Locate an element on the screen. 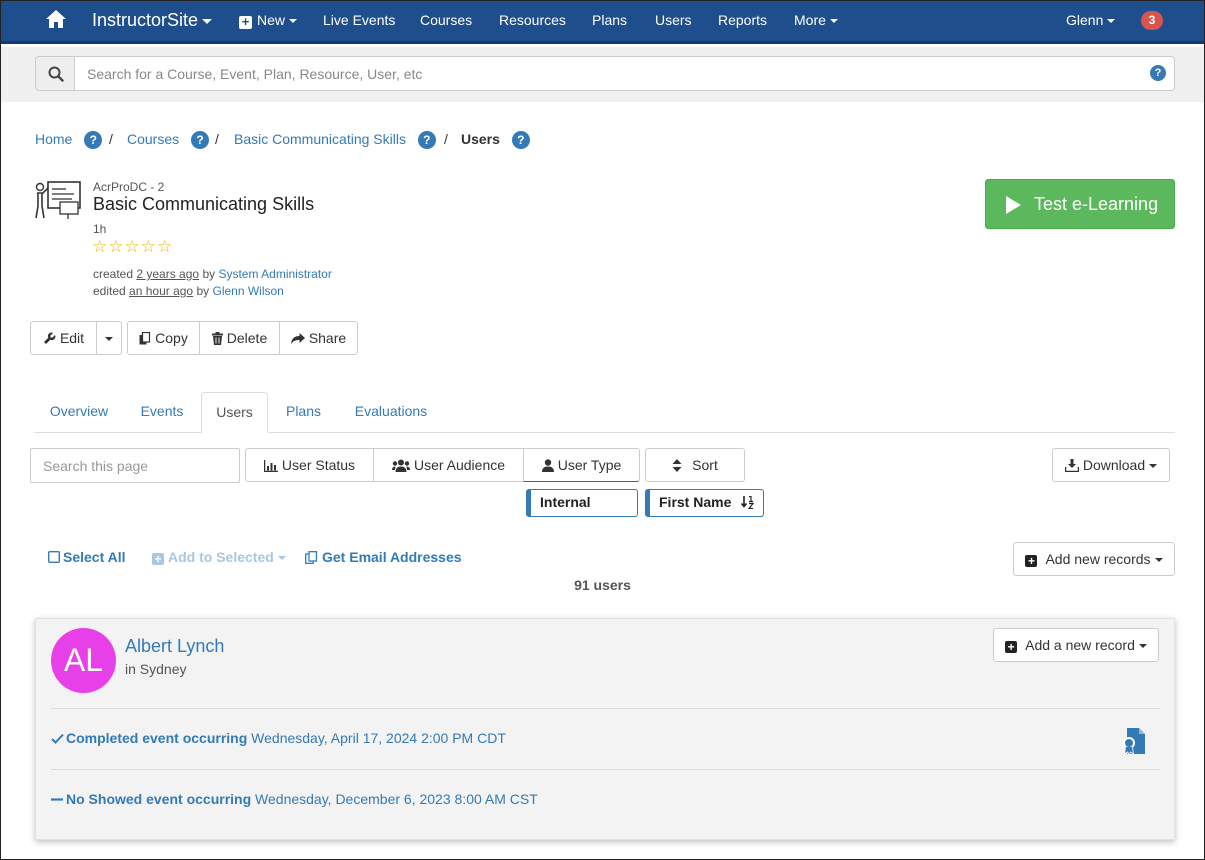 Image resolution: width=1205 pixels, height=860 pixels. play-icon is located at coordinates (1013, 205).